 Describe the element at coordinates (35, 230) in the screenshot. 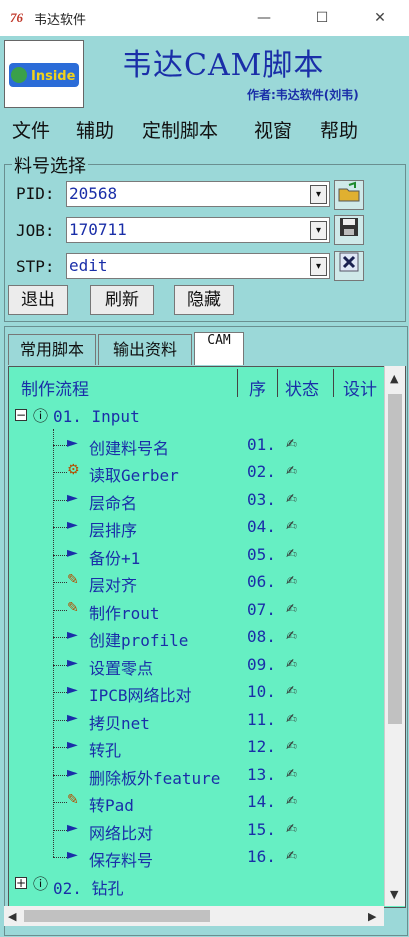

I see `job-label: JOB:` at that location.